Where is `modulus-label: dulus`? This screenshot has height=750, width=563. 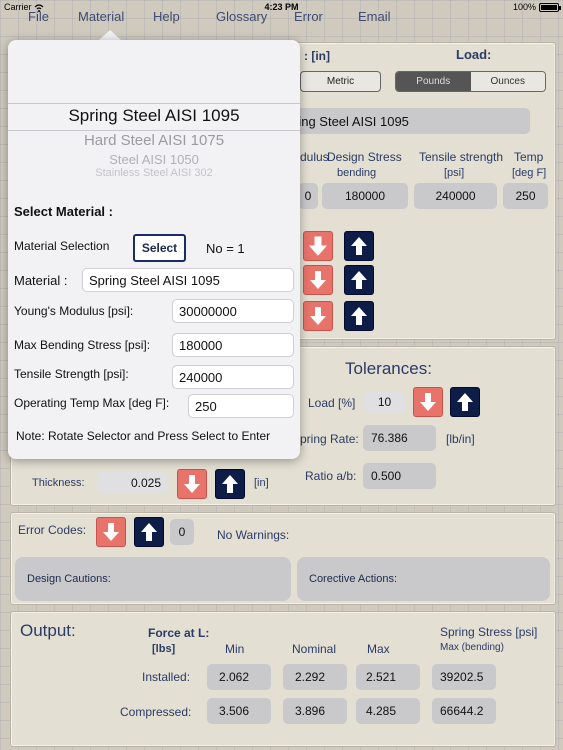 modulus-label: dulus is located at coordinates (314, 157).